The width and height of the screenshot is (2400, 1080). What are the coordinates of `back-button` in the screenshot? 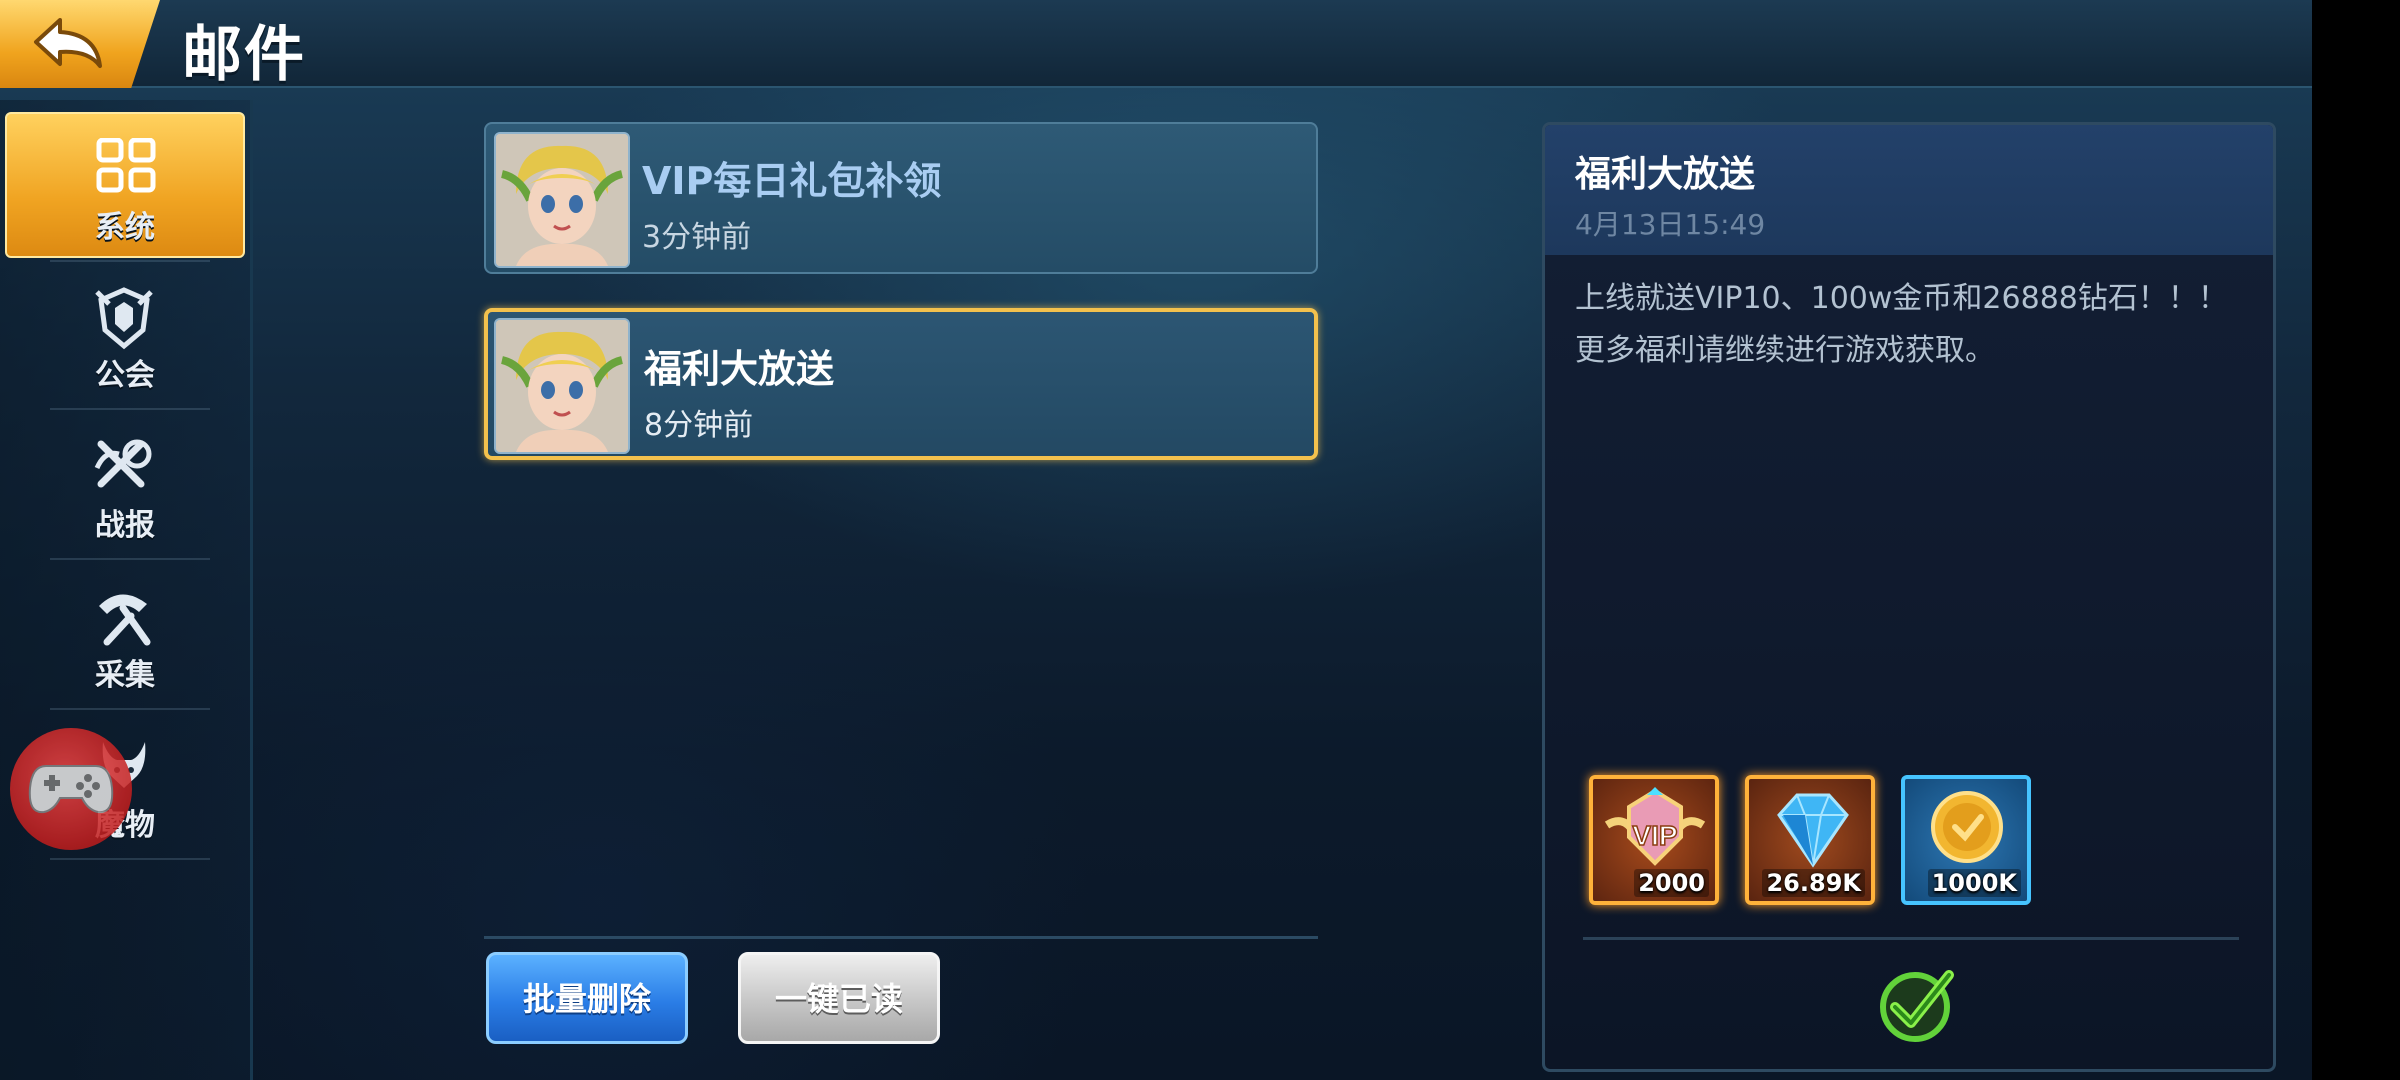 It's located at (80, 44).